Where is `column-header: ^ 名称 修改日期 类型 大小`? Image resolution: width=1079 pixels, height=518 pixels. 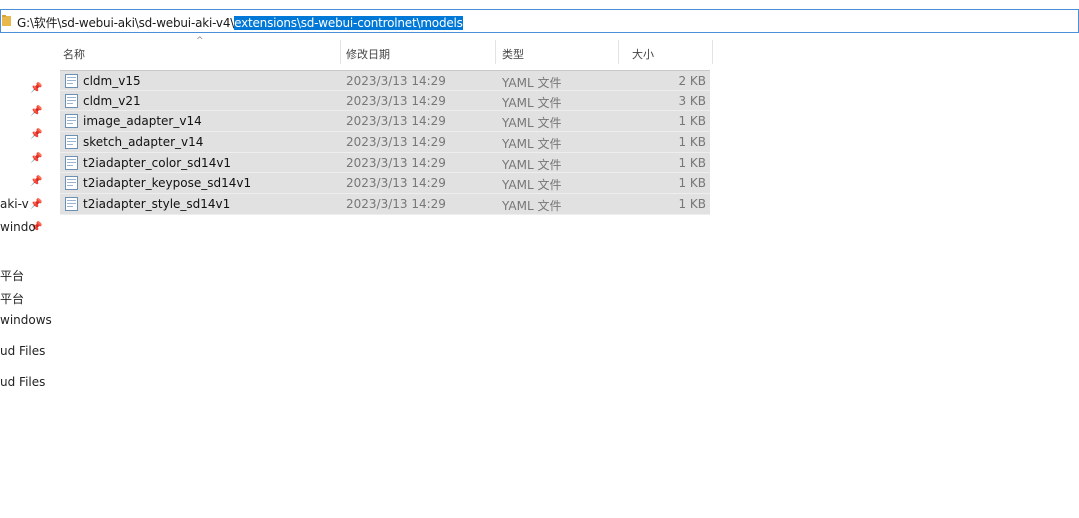
column-header: ^ 名称 修改日期 类型 大小 is located at coordinates (360, 51).